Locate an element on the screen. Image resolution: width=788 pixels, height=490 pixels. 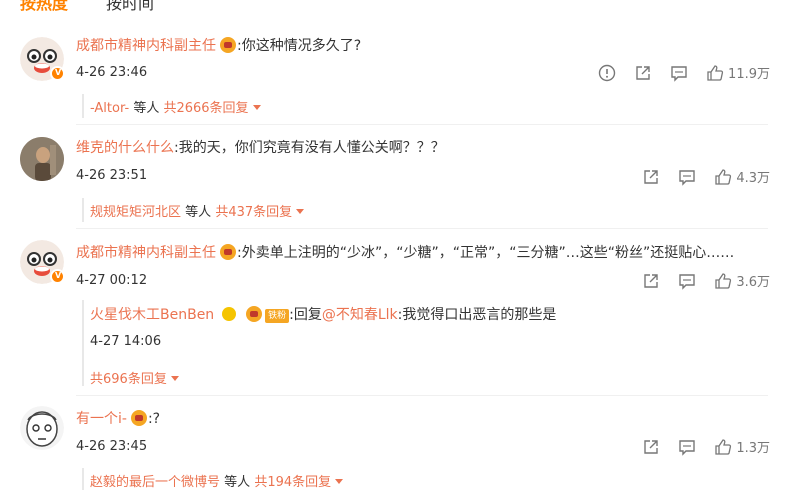
reply-summary: 规规矩矩河北区 等人 共437条回复 is located at coordinates (425, 210).